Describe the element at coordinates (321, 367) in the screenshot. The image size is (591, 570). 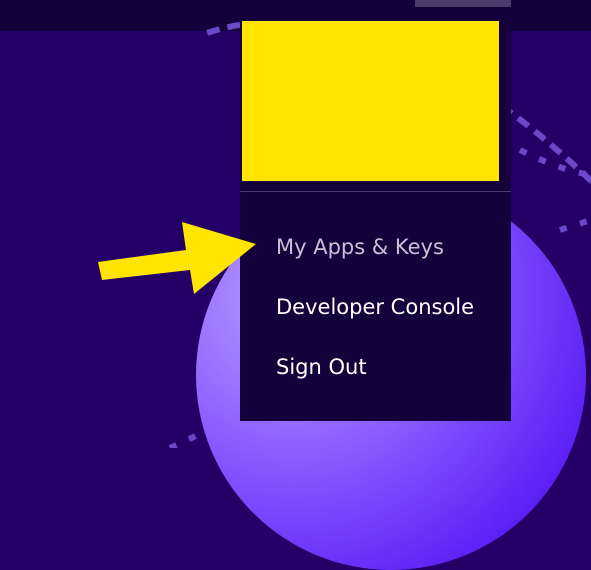
I see `menu-item-sign-out: Sign Out` at that location.